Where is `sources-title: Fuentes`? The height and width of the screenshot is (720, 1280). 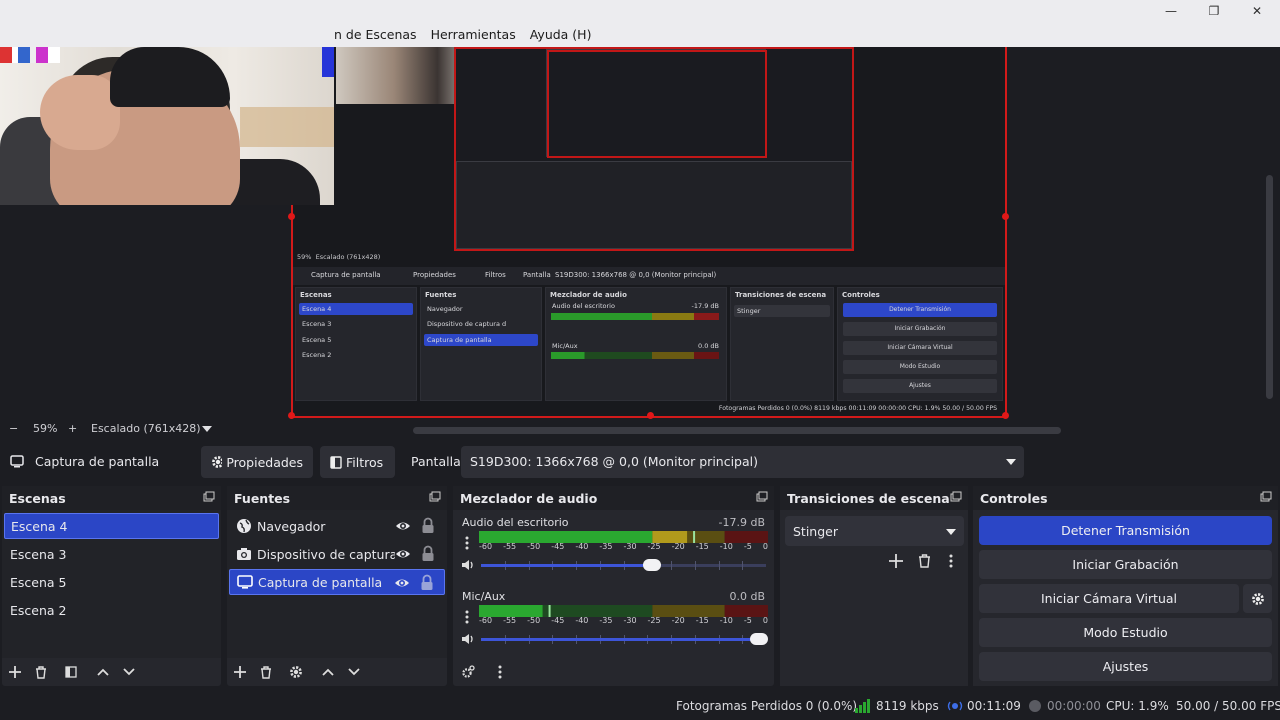
sources-title: Fuentes is located at coordinates (262, 498).